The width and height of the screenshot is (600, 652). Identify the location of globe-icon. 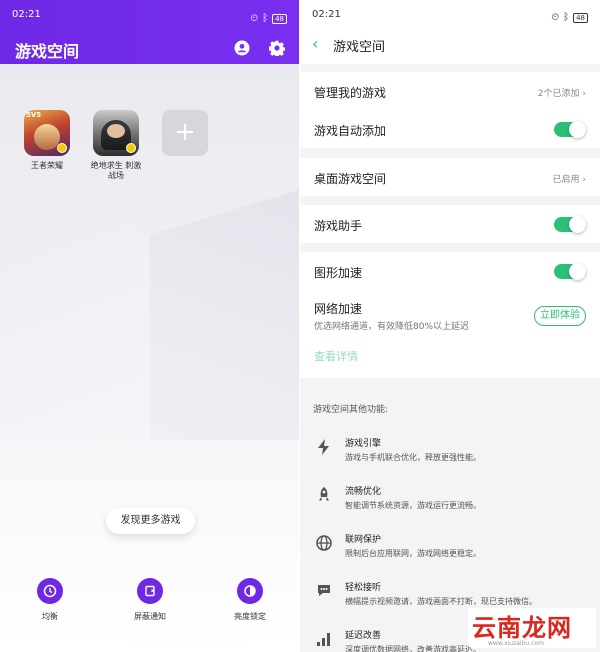
(324, 543).